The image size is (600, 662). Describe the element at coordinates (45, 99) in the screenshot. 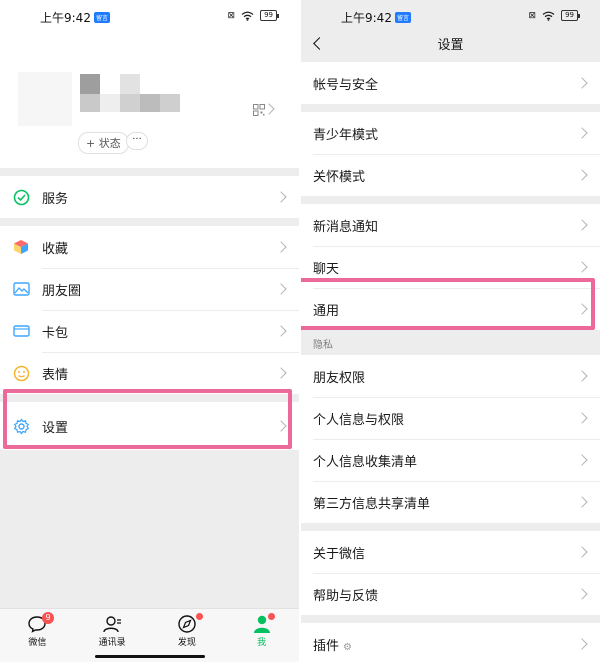

I see `avatar` at that location.